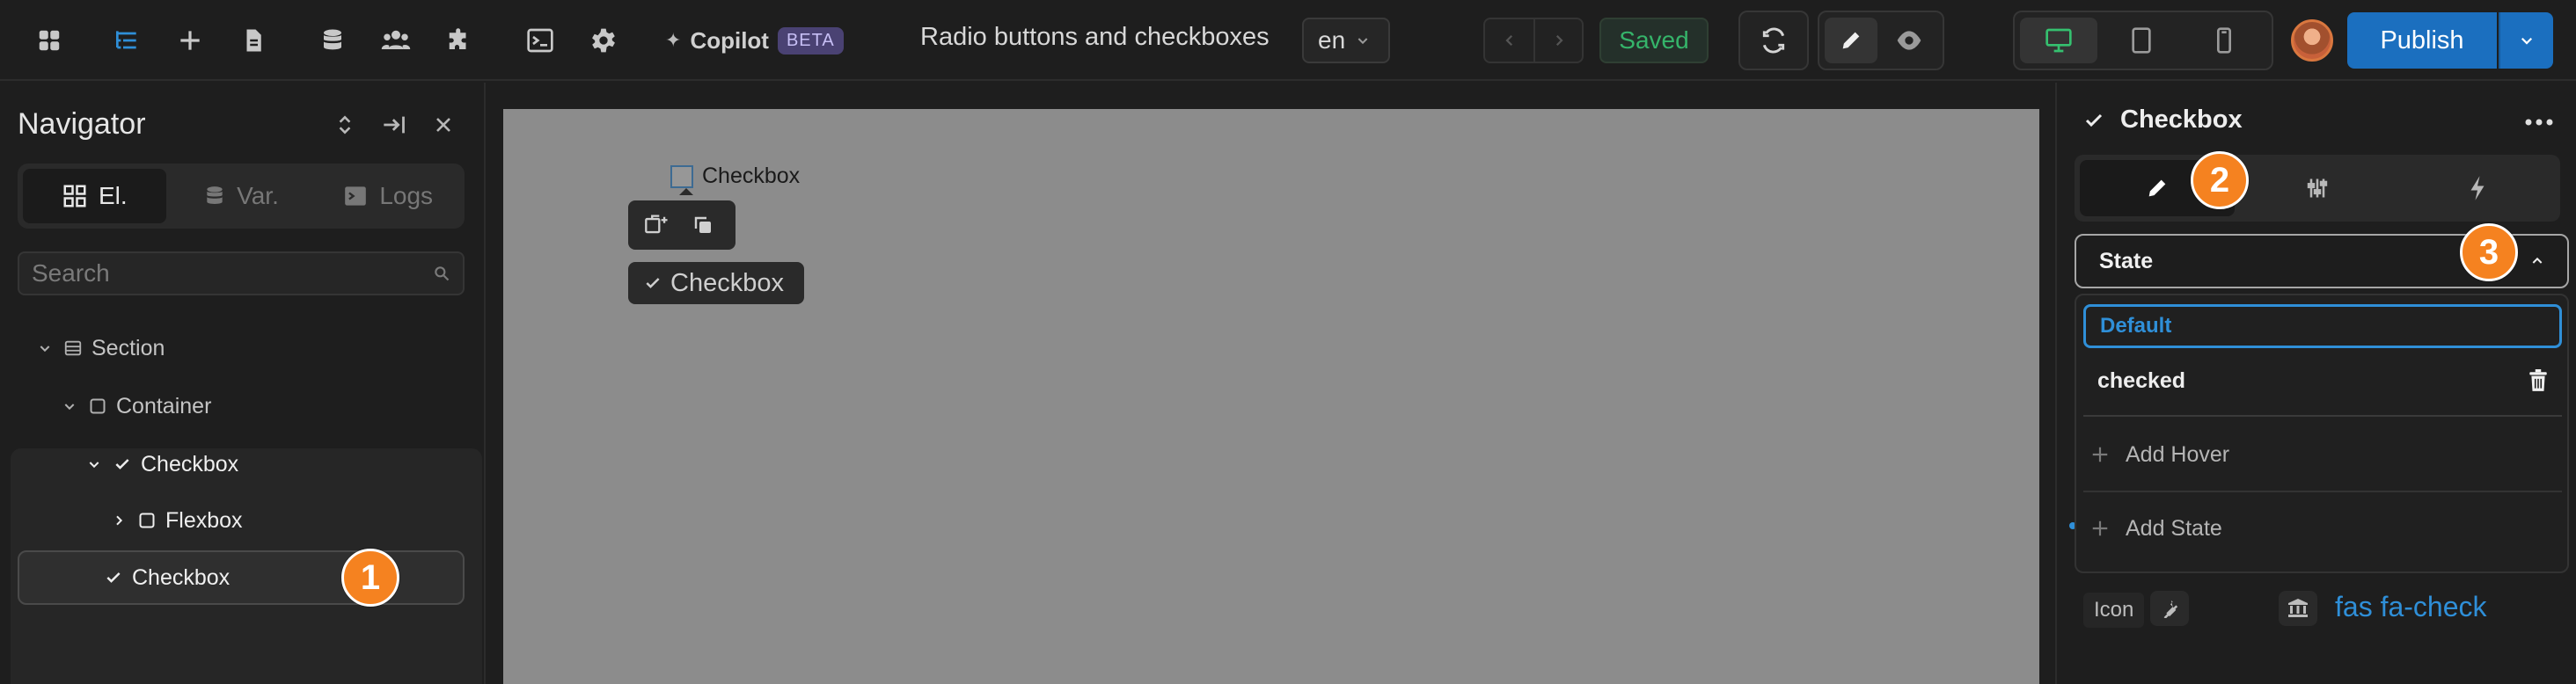 The width and height of the screenshot is (2576, 684). Describe the element at coordinates (258, 195) in the screenshot. I see `tab-variables-label: Var.` at that location.